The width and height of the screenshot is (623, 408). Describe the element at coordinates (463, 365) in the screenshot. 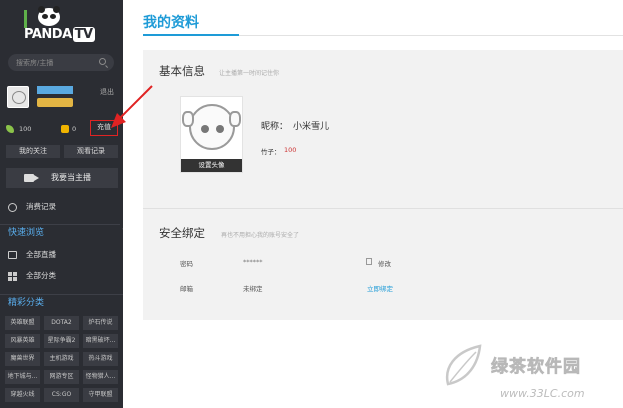

I see `leaf-logo-icon` at that location.